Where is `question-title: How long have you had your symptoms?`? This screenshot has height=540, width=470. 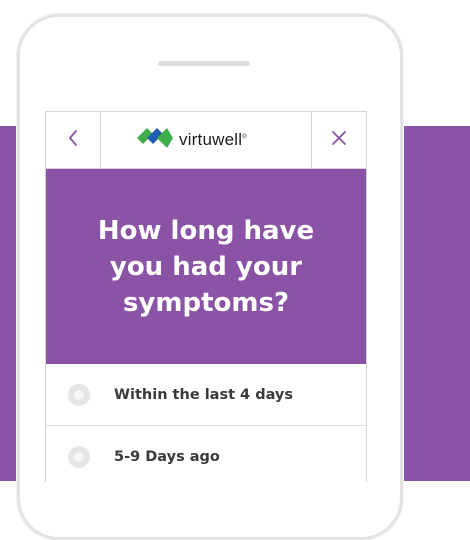
question-title: How long have you had your symptoms? is located at coordinates (206, 266).